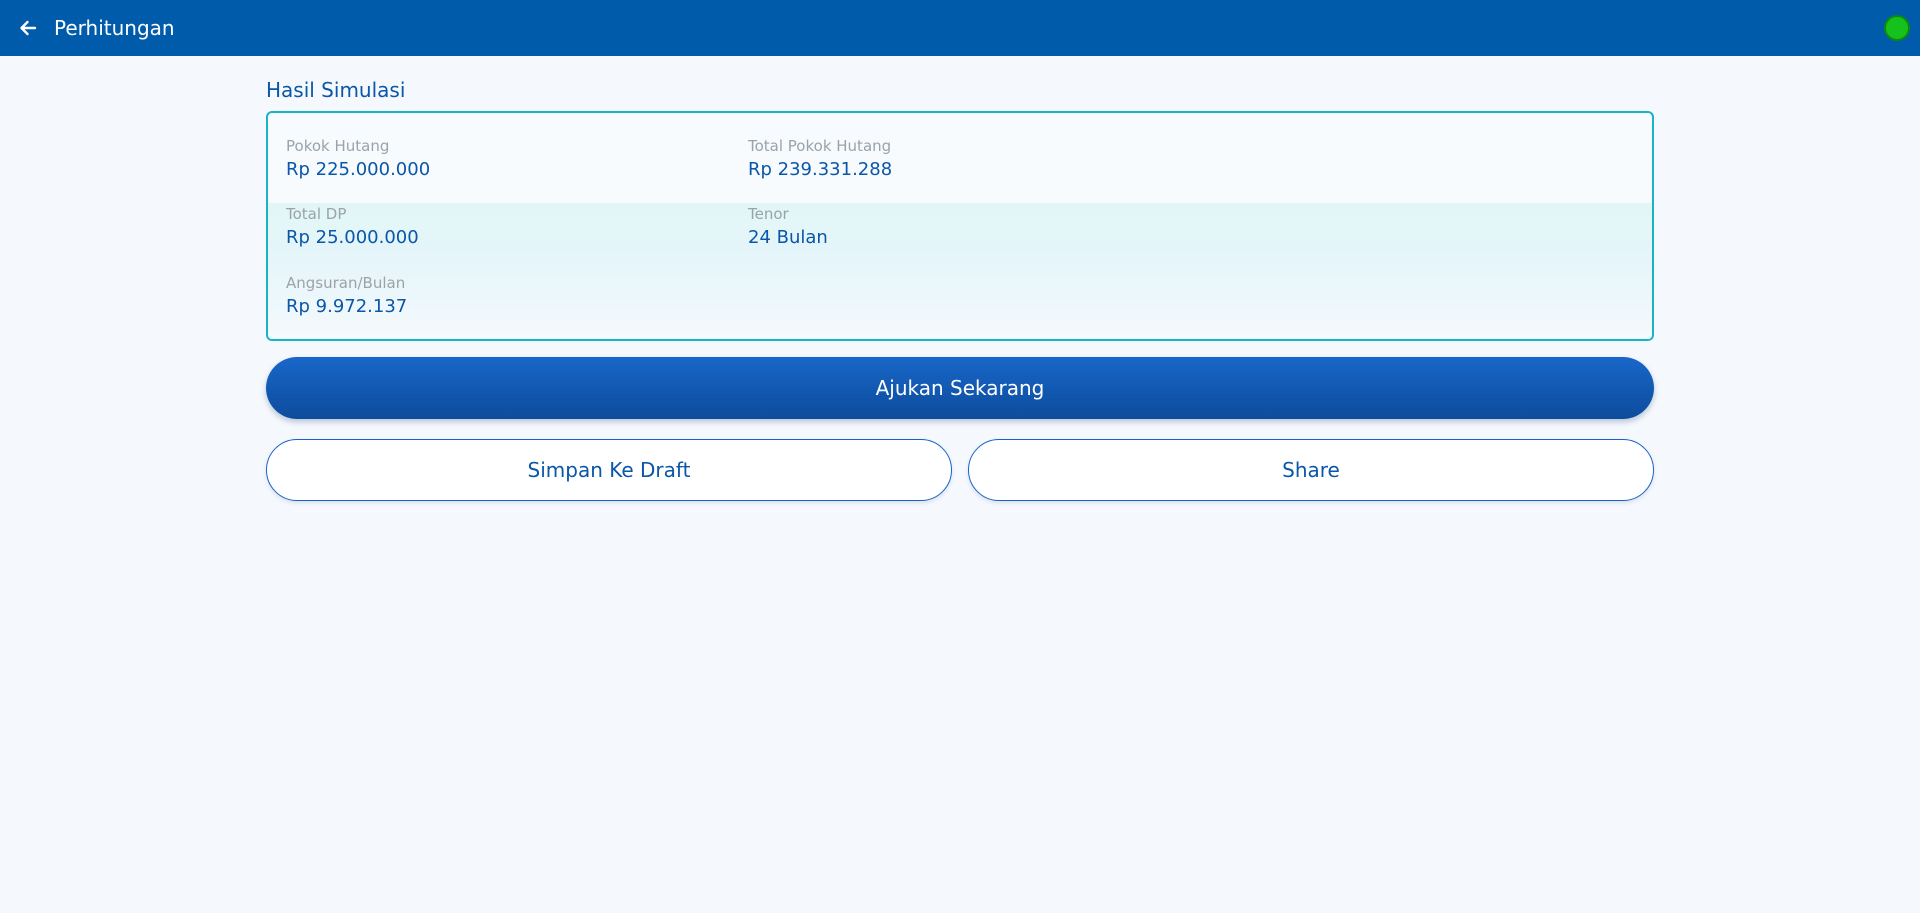  Describe the element at coordinates (768, 214) in the screenshot. I see `field-label: Tenor` at that location.